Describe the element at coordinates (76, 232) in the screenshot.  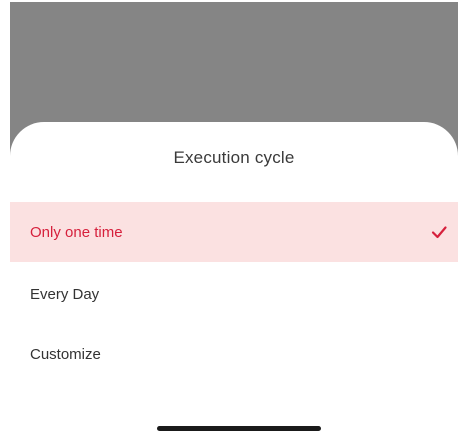
I see `option-label: Only one time` at that location.